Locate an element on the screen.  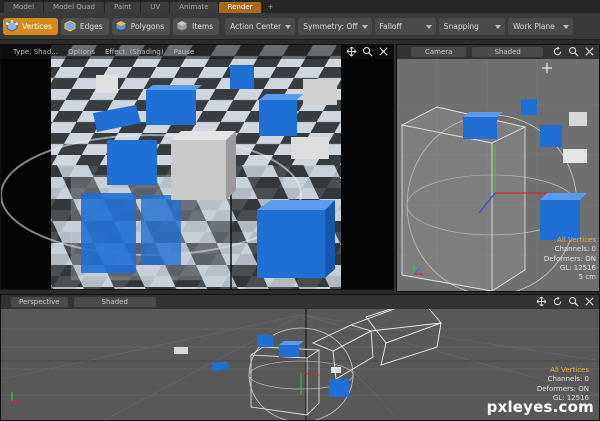
perspective-select-button: Perspective is located at coordinates (39, 302).